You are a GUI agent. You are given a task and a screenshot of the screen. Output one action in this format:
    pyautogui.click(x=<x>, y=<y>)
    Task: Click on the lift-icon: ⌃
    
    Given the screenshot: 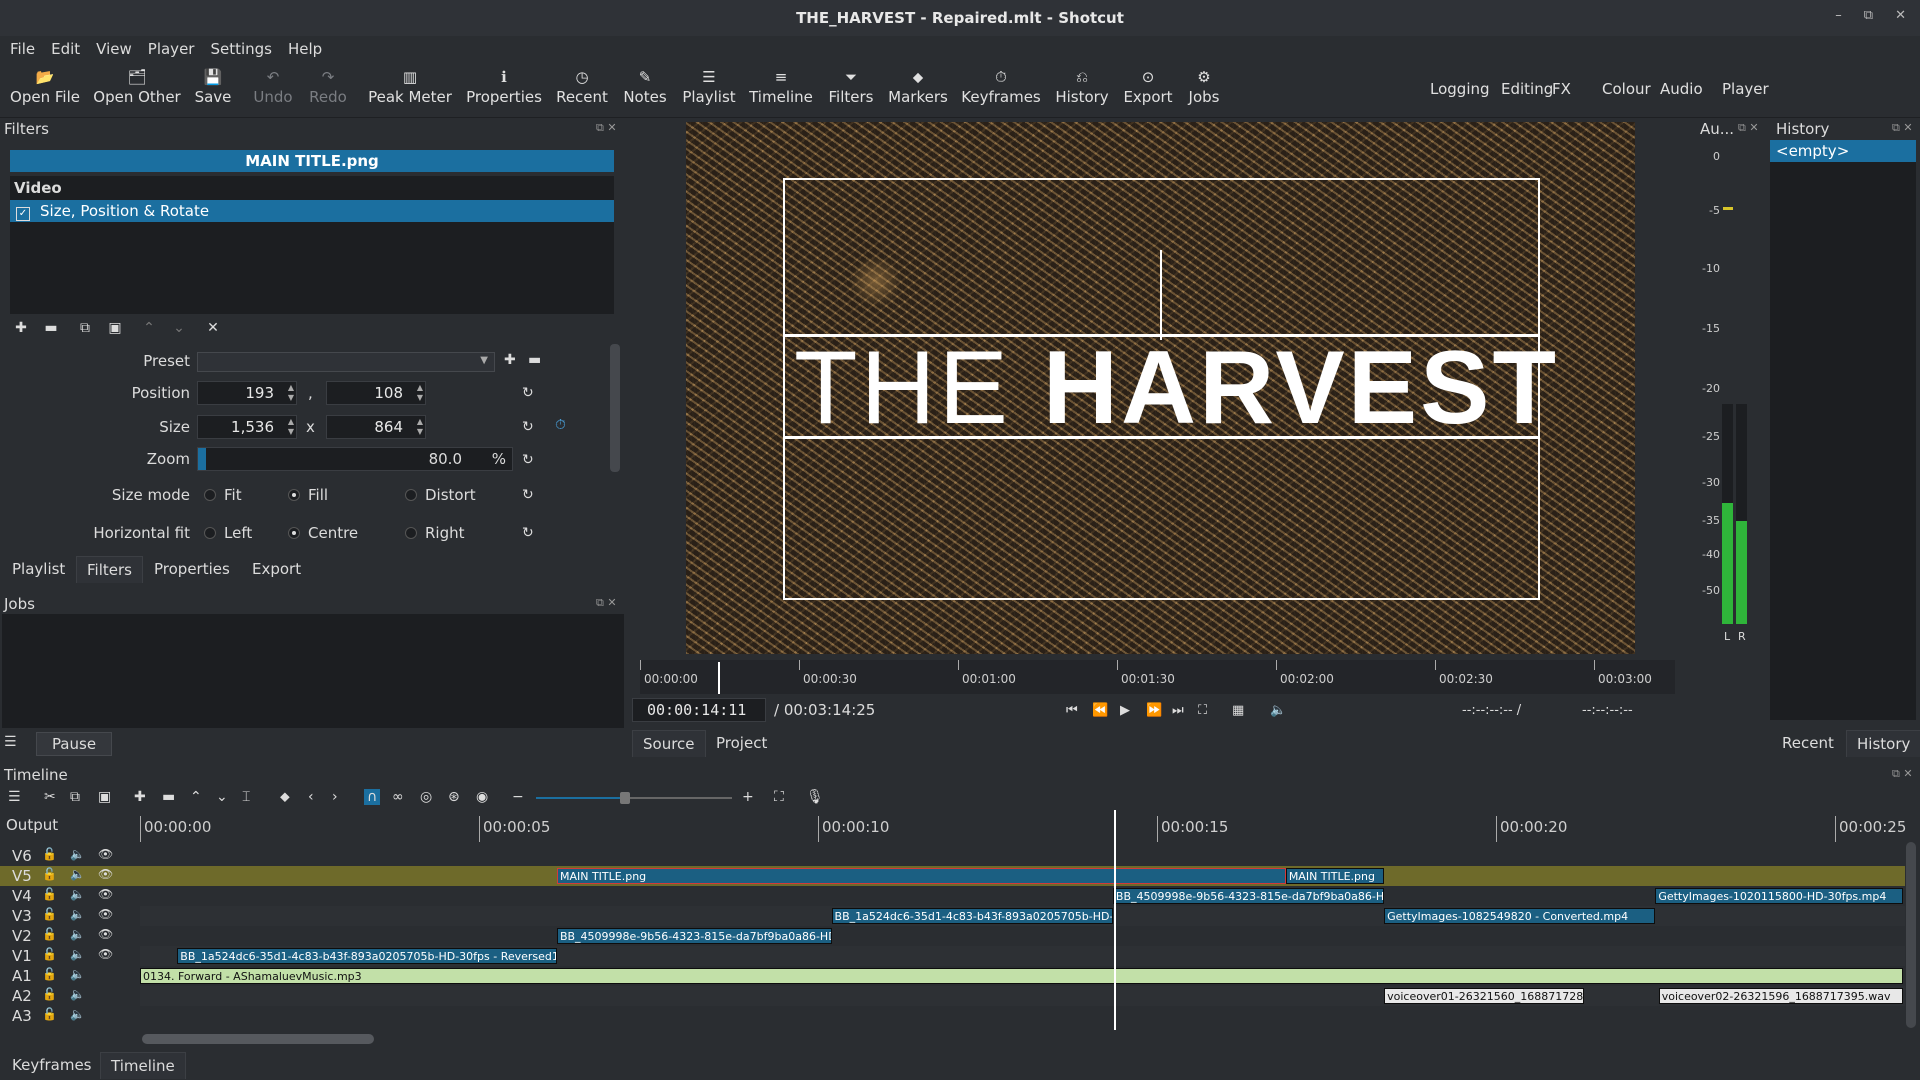 What is the action you would take?
    pyautogui.click(x=196, y=797)
    